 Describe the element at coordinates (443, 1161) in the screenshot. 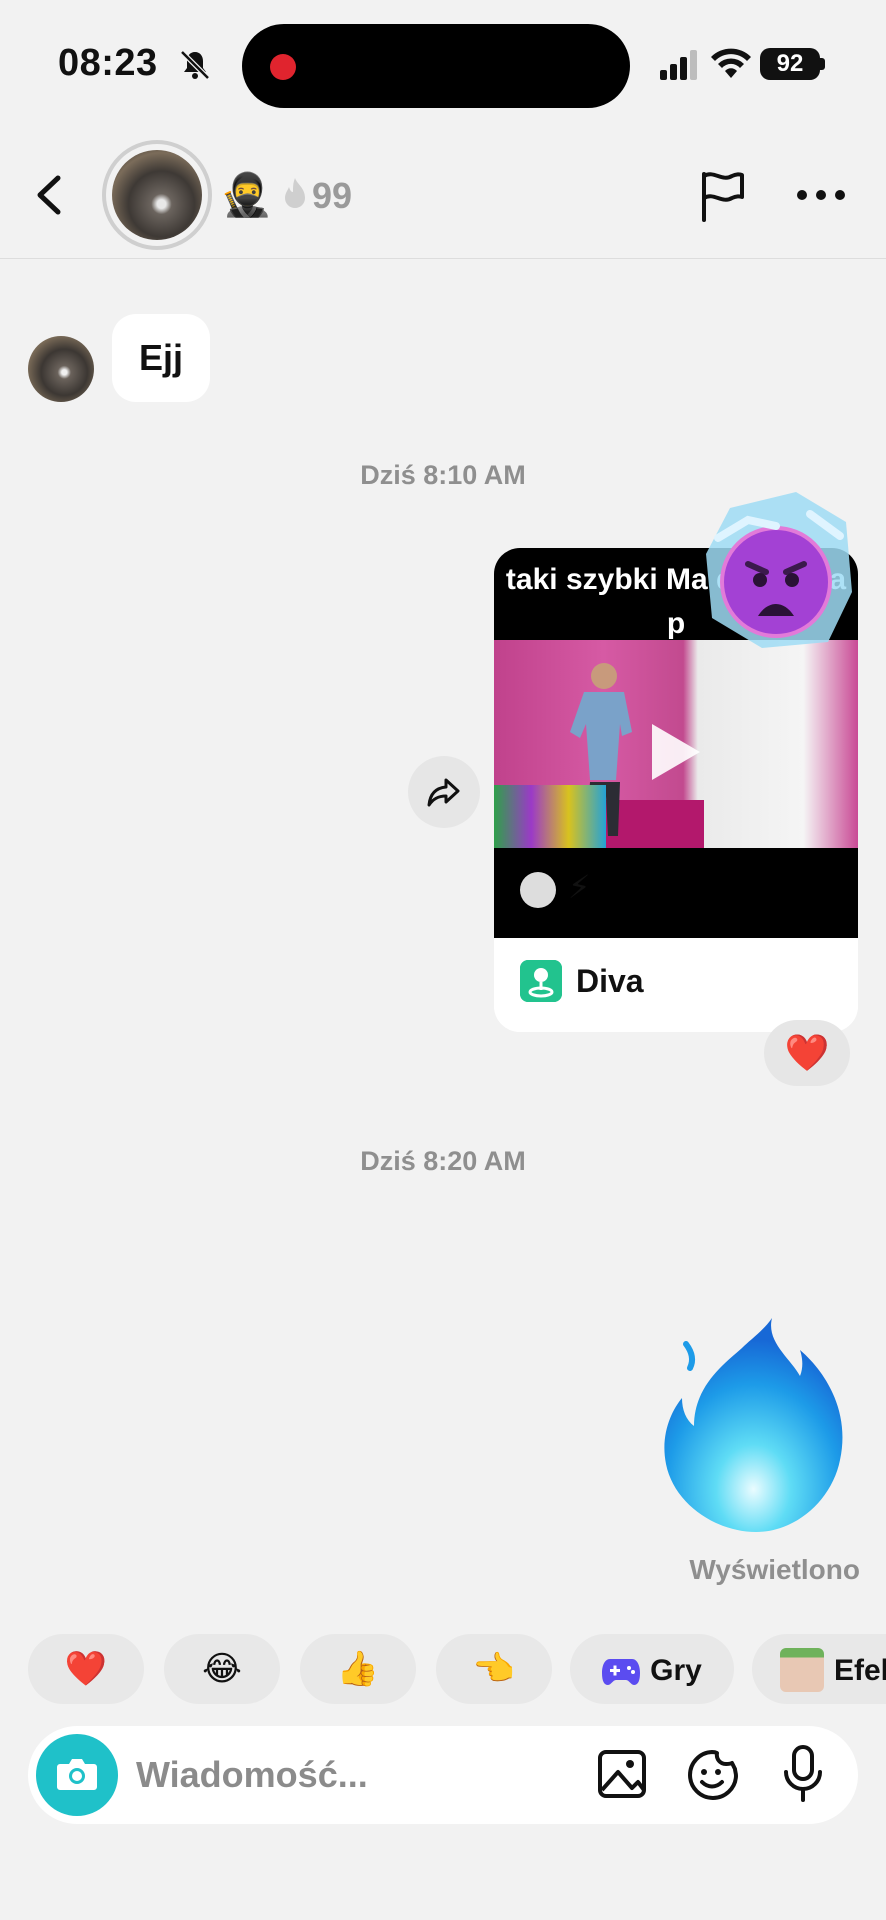

I see `message-timestamp: Dziś 8:20 AM` at that location.